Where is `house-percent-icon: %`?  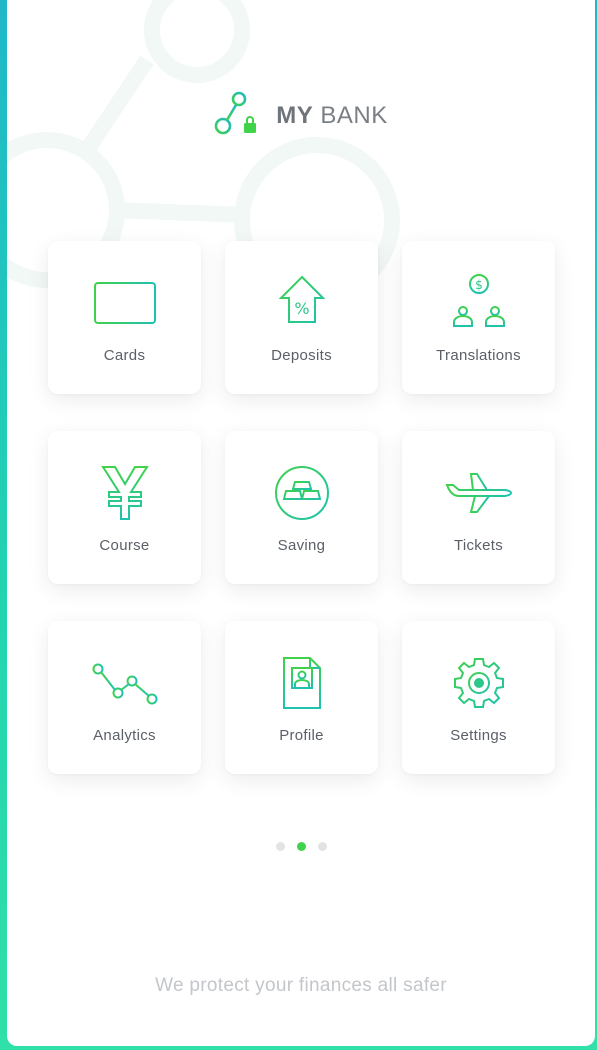
house-percent-icon: % is located at coordinates (302, 303).